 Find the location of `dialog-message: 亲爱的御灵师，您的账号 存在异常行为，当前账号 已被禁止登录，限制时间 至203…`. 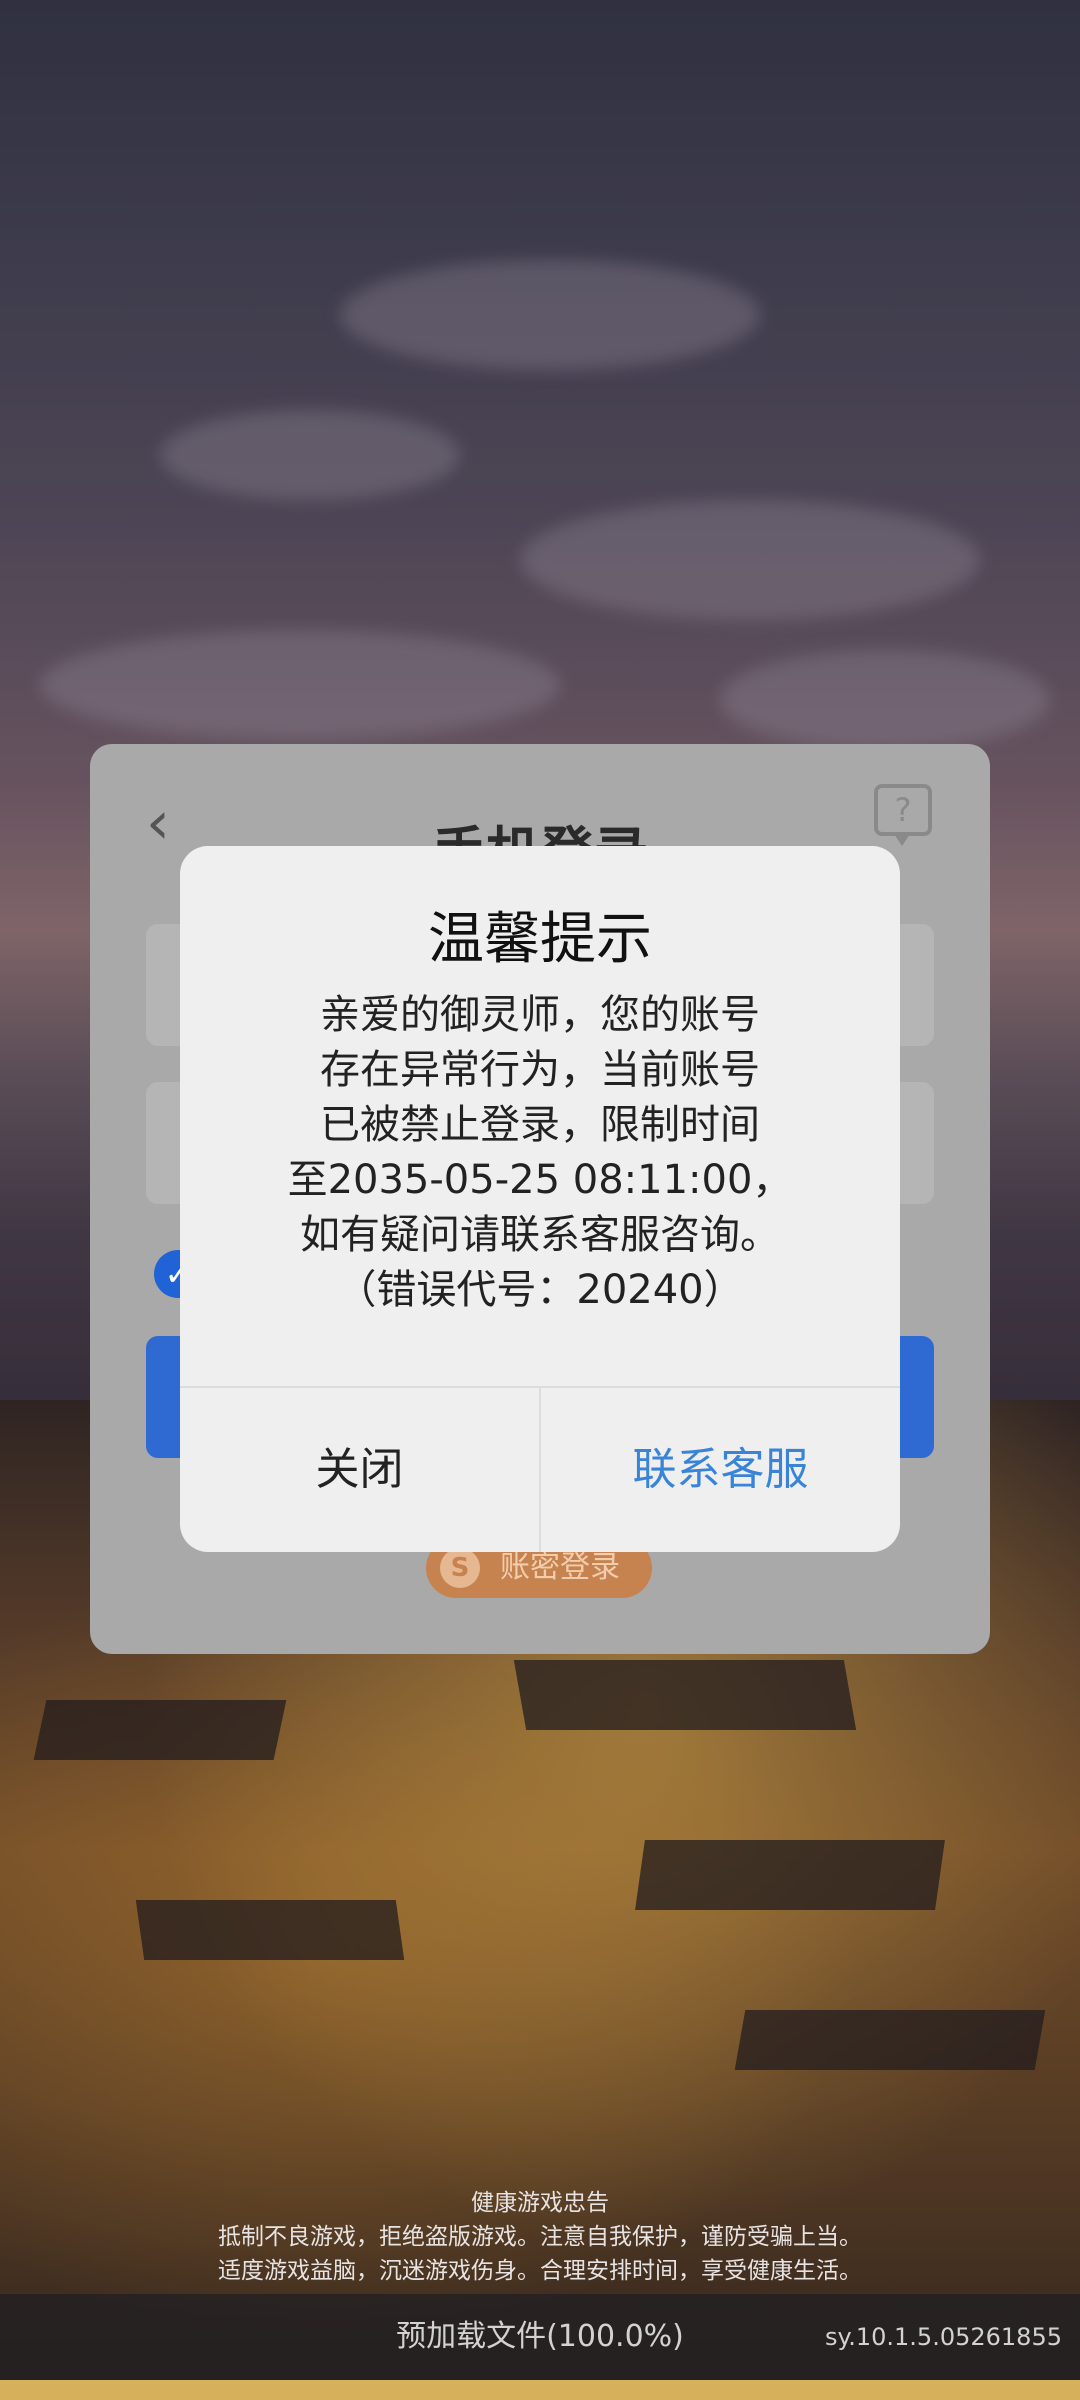

dialog-message: 亲爱的御灵师，您的账号 存在异常行为，当前账号 已被禁止登录，限制时间 至203… is located at coordinates (540, 1153).